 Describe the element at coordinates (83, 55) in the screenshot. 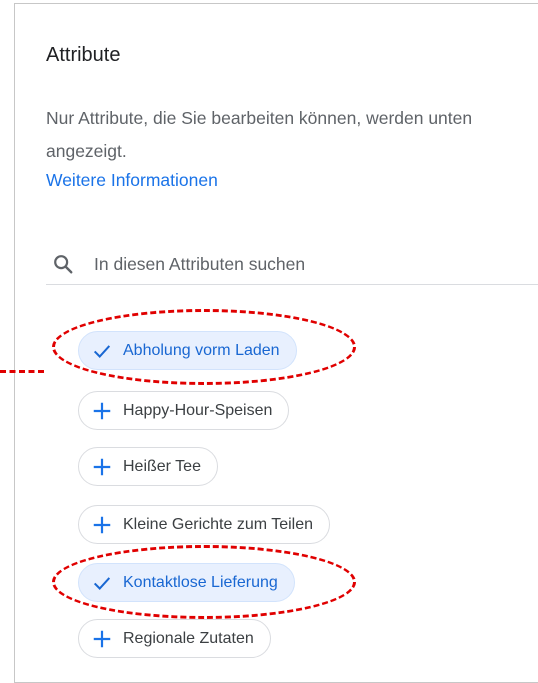

I see `panel-title: Attribute` at that location.